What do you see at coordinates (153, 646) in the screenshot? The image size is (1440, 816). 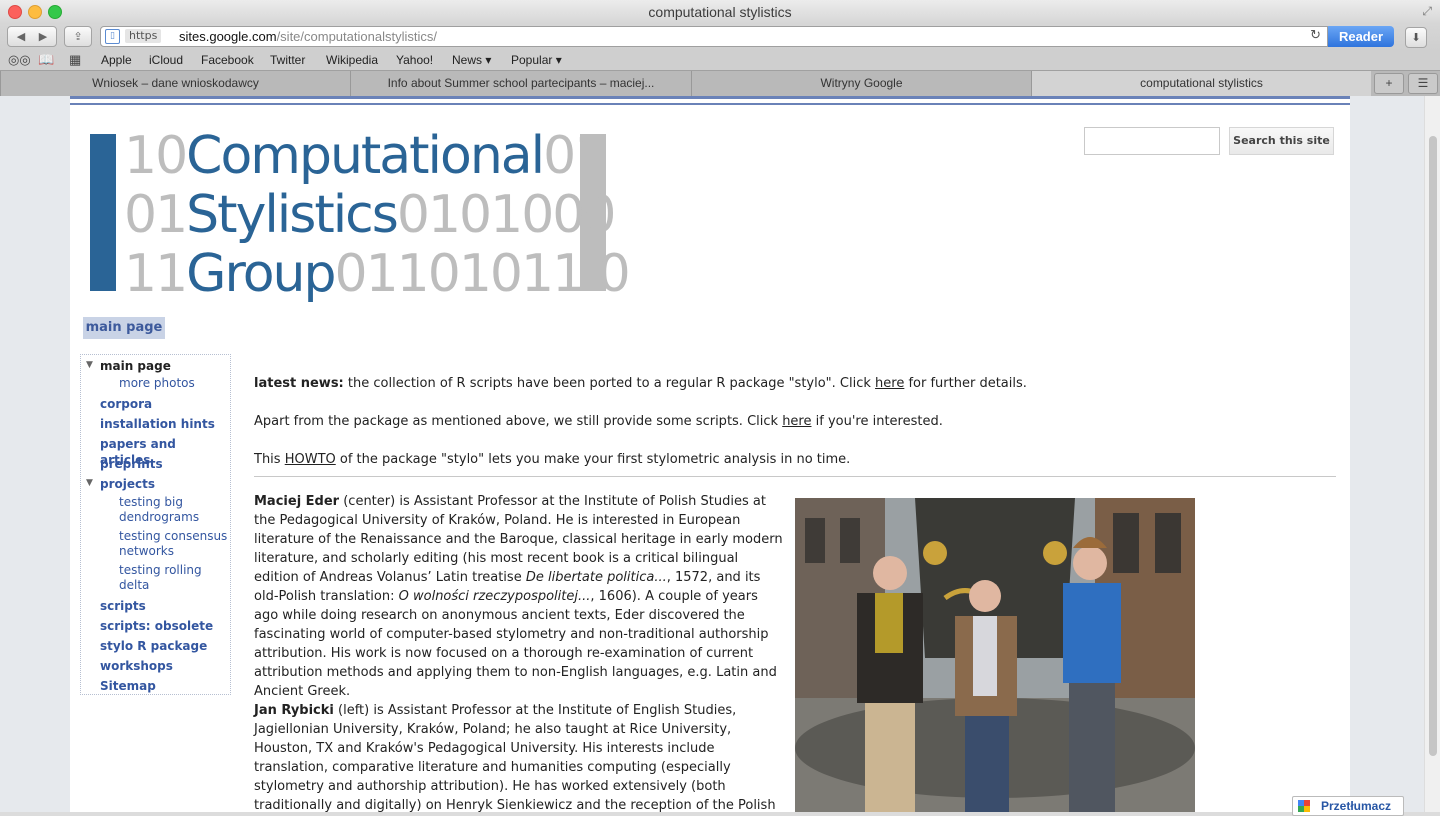 I see `sidebar-item-stylo-r-package: stylo R package` at bounding box center [153, 646].